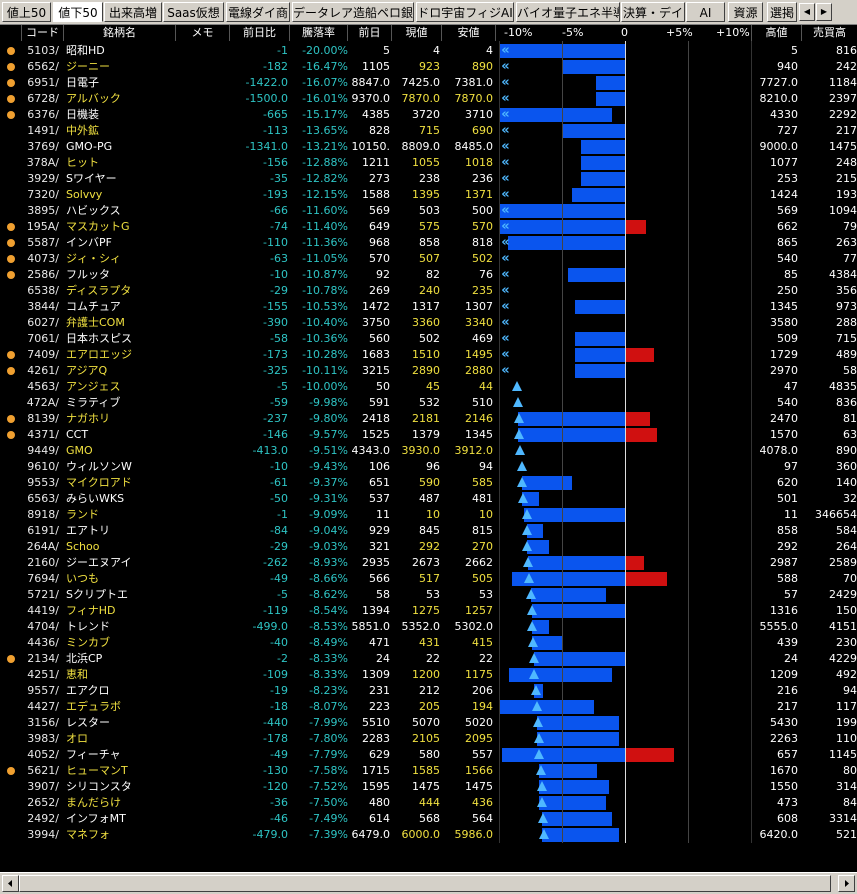 The width and height of the screenshot is (857, 894). What do you see at coordinates (850, 802) in the screenshot?
I see `volume: 84` at bounding box center [850, 802].